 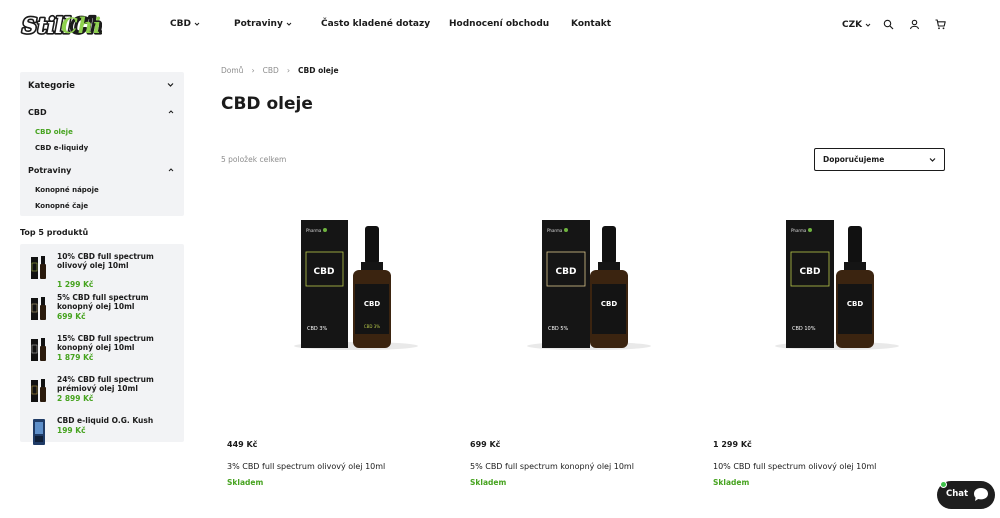 I want to click on nav-item-cbd: CBD, so click(x=185, y=24).